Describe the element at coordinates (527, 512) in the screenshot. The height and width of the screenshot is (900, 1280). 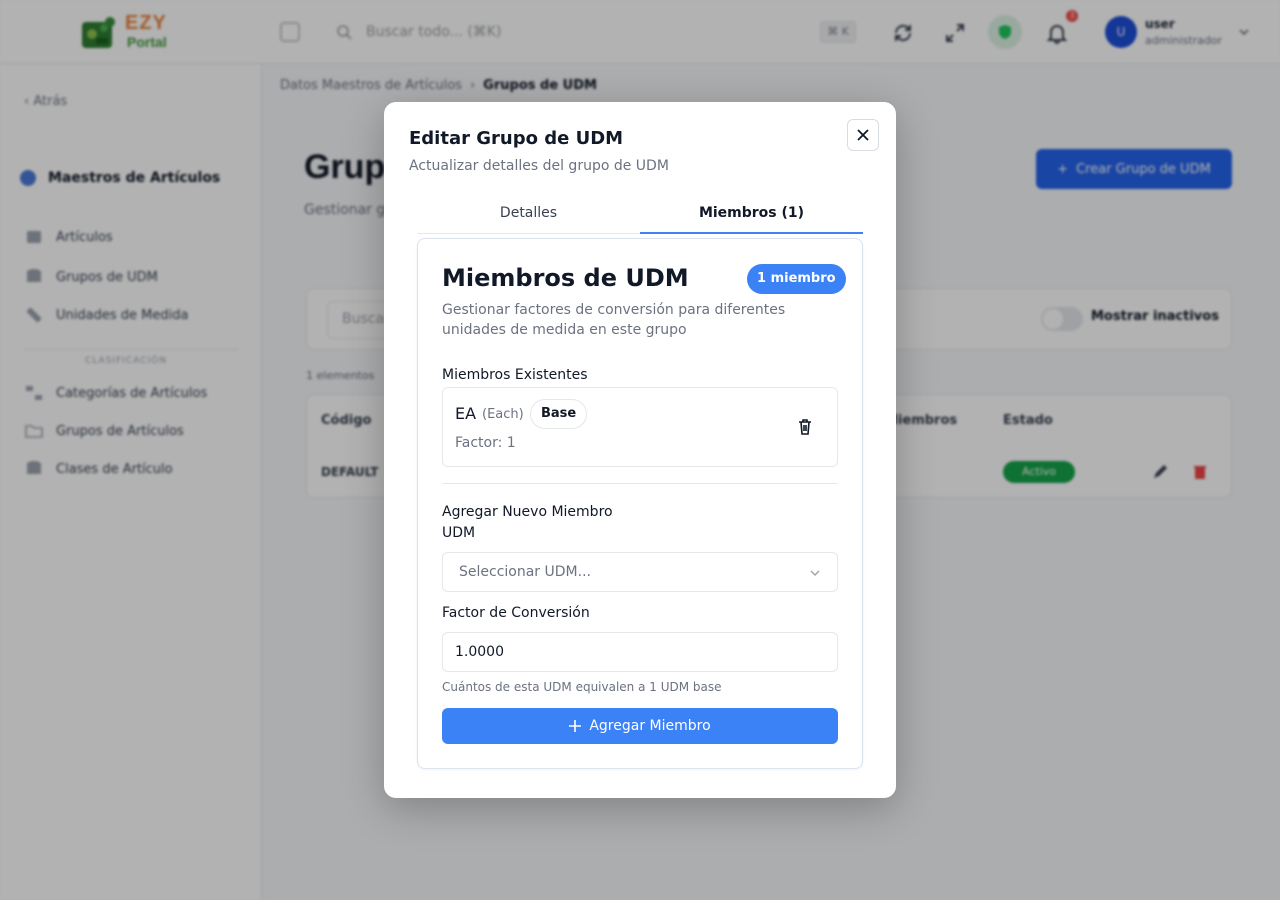
I see `add-member-heading: Agregar Nuevo Miembro` at that location.